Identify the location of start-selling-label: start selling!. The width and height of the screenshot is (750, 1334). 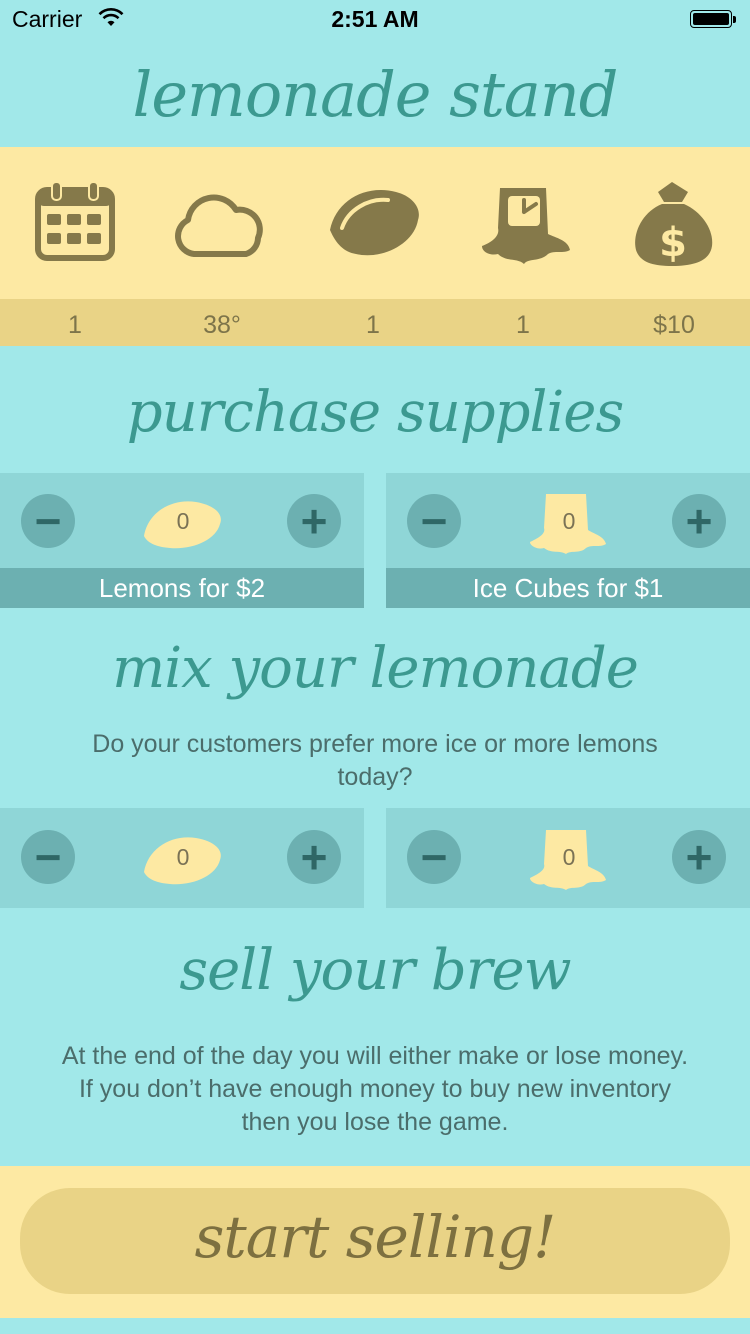
(375, 1241).